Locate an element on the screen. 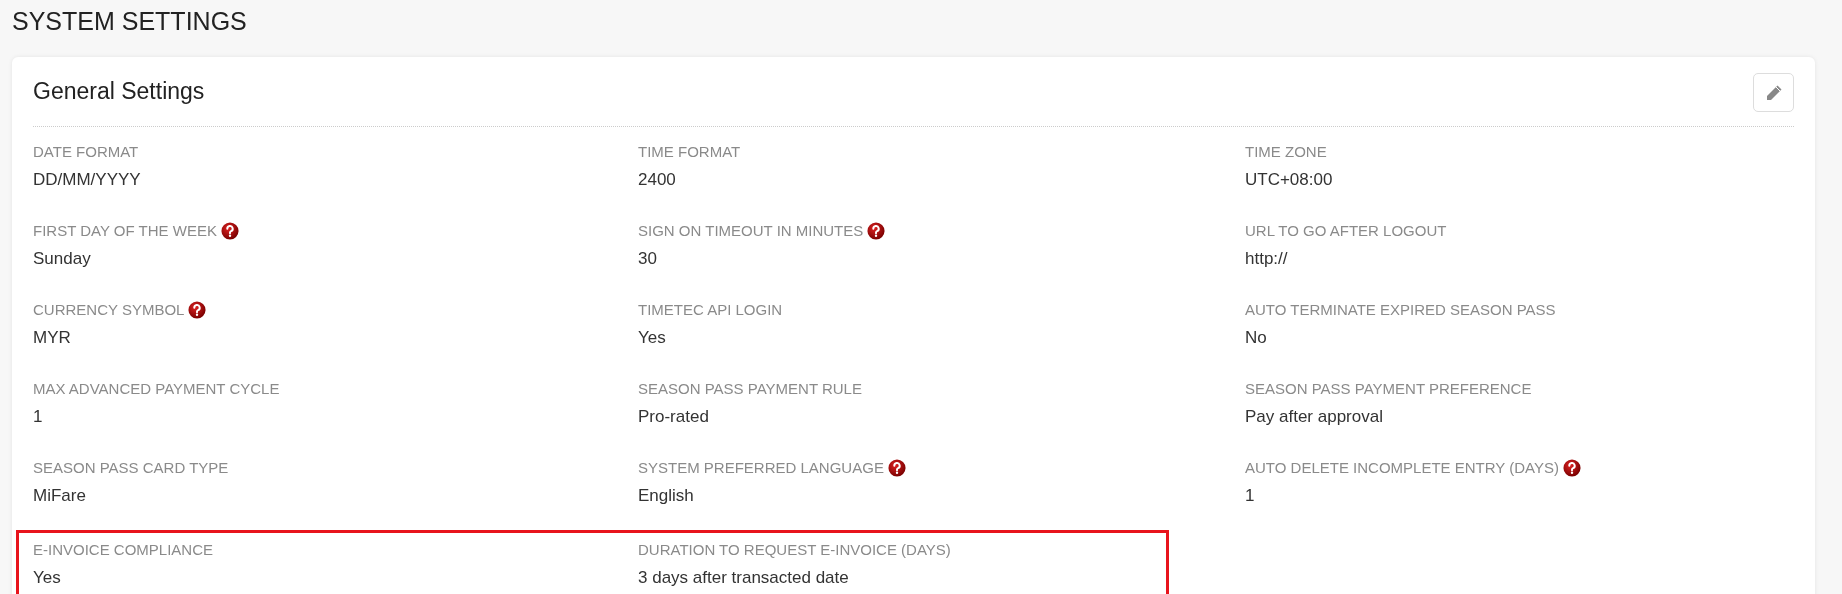  field-label: SEASON PASS CARD TYPE is located at coordinates (131, 467).